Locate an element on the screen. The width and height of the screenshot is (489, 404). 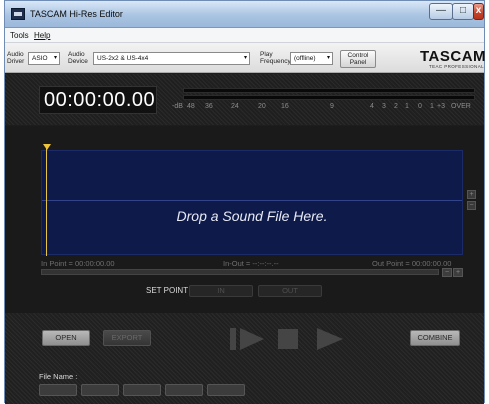
meter-scale-label: 9 is located at coordinates (332, 106).